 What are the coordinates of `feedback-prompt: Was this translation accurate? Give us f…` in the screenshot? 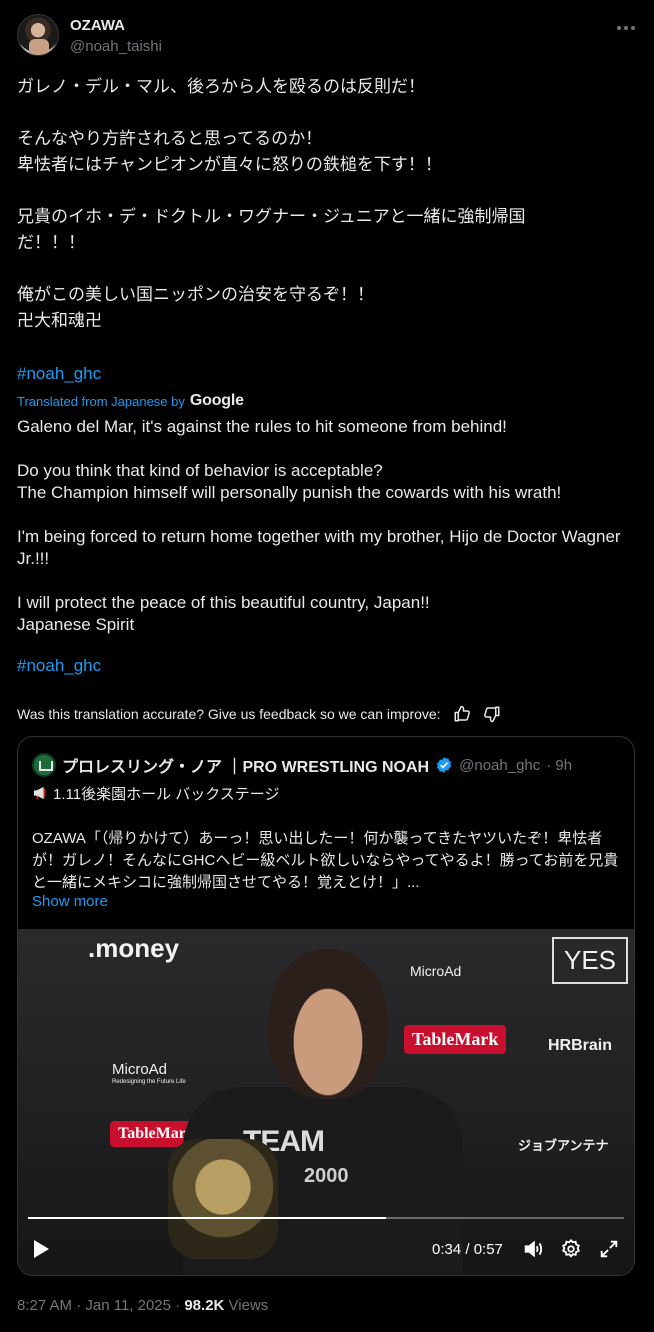 It's located at (229, 714).